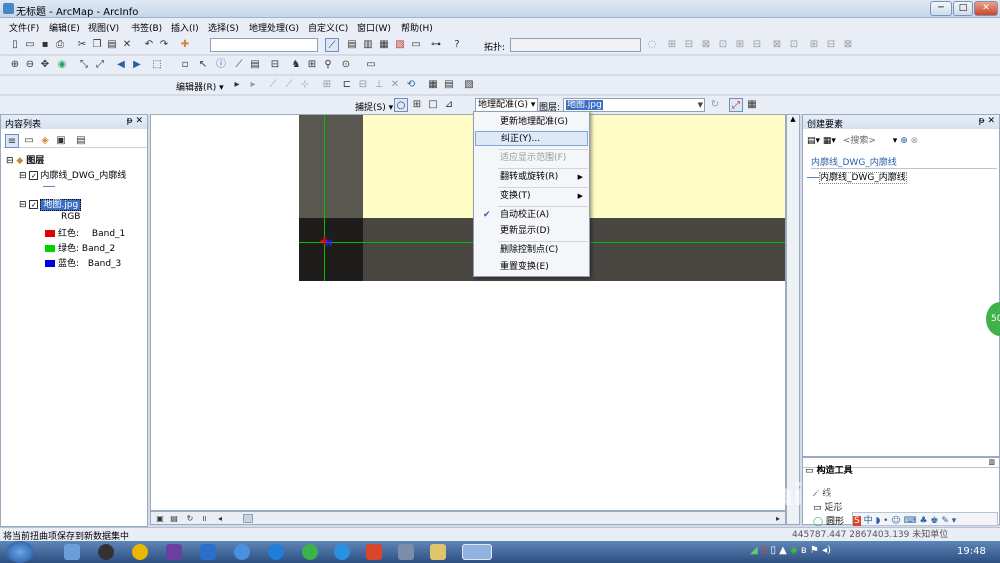 This screenshot has height=563, width=1000. Describe the element at coordinates (469, 85) in the screenshot. I see `editor-options-icon: ▧` at that location.